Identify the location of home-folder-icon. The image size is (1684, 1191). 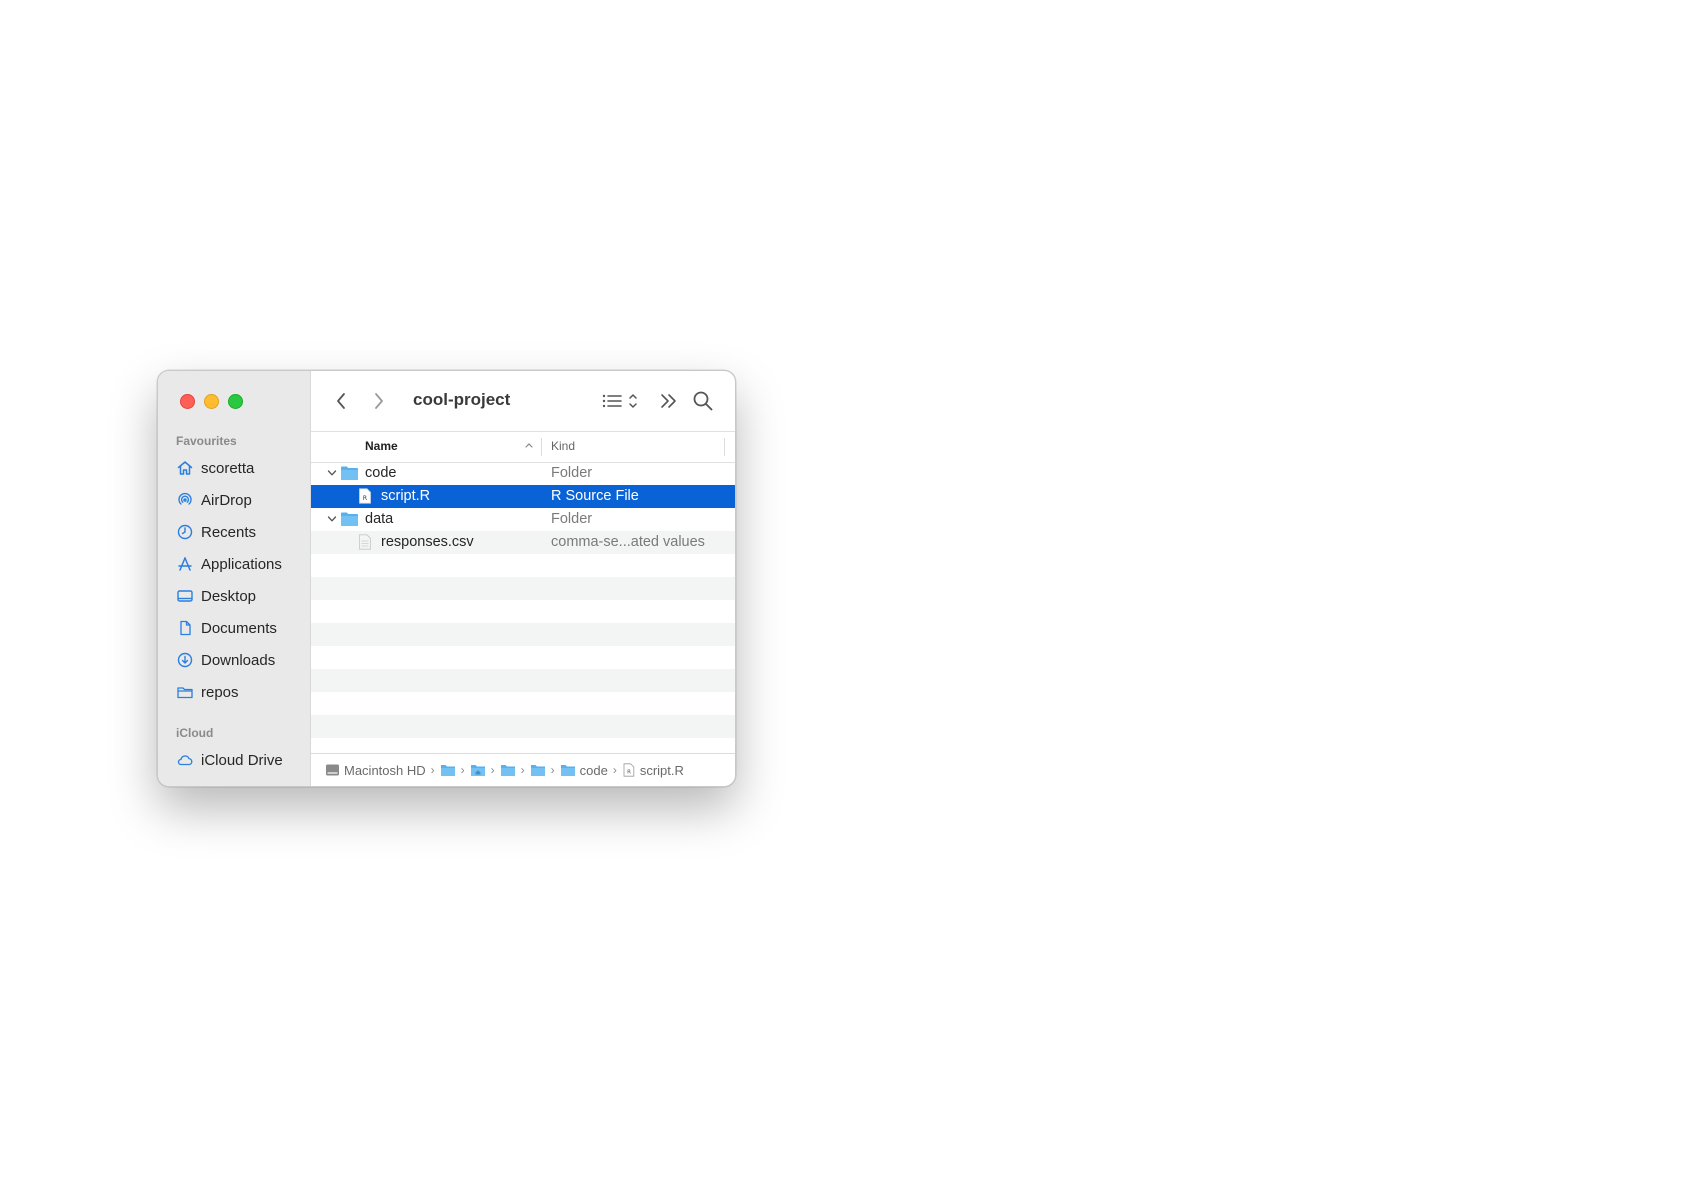
(477, 770).